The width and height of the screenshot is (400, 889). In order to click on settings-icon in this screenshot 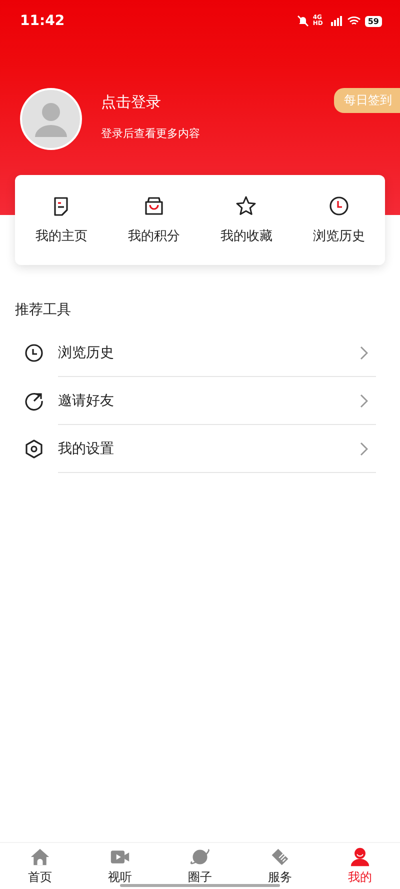, I will do `click(34, 449)`.